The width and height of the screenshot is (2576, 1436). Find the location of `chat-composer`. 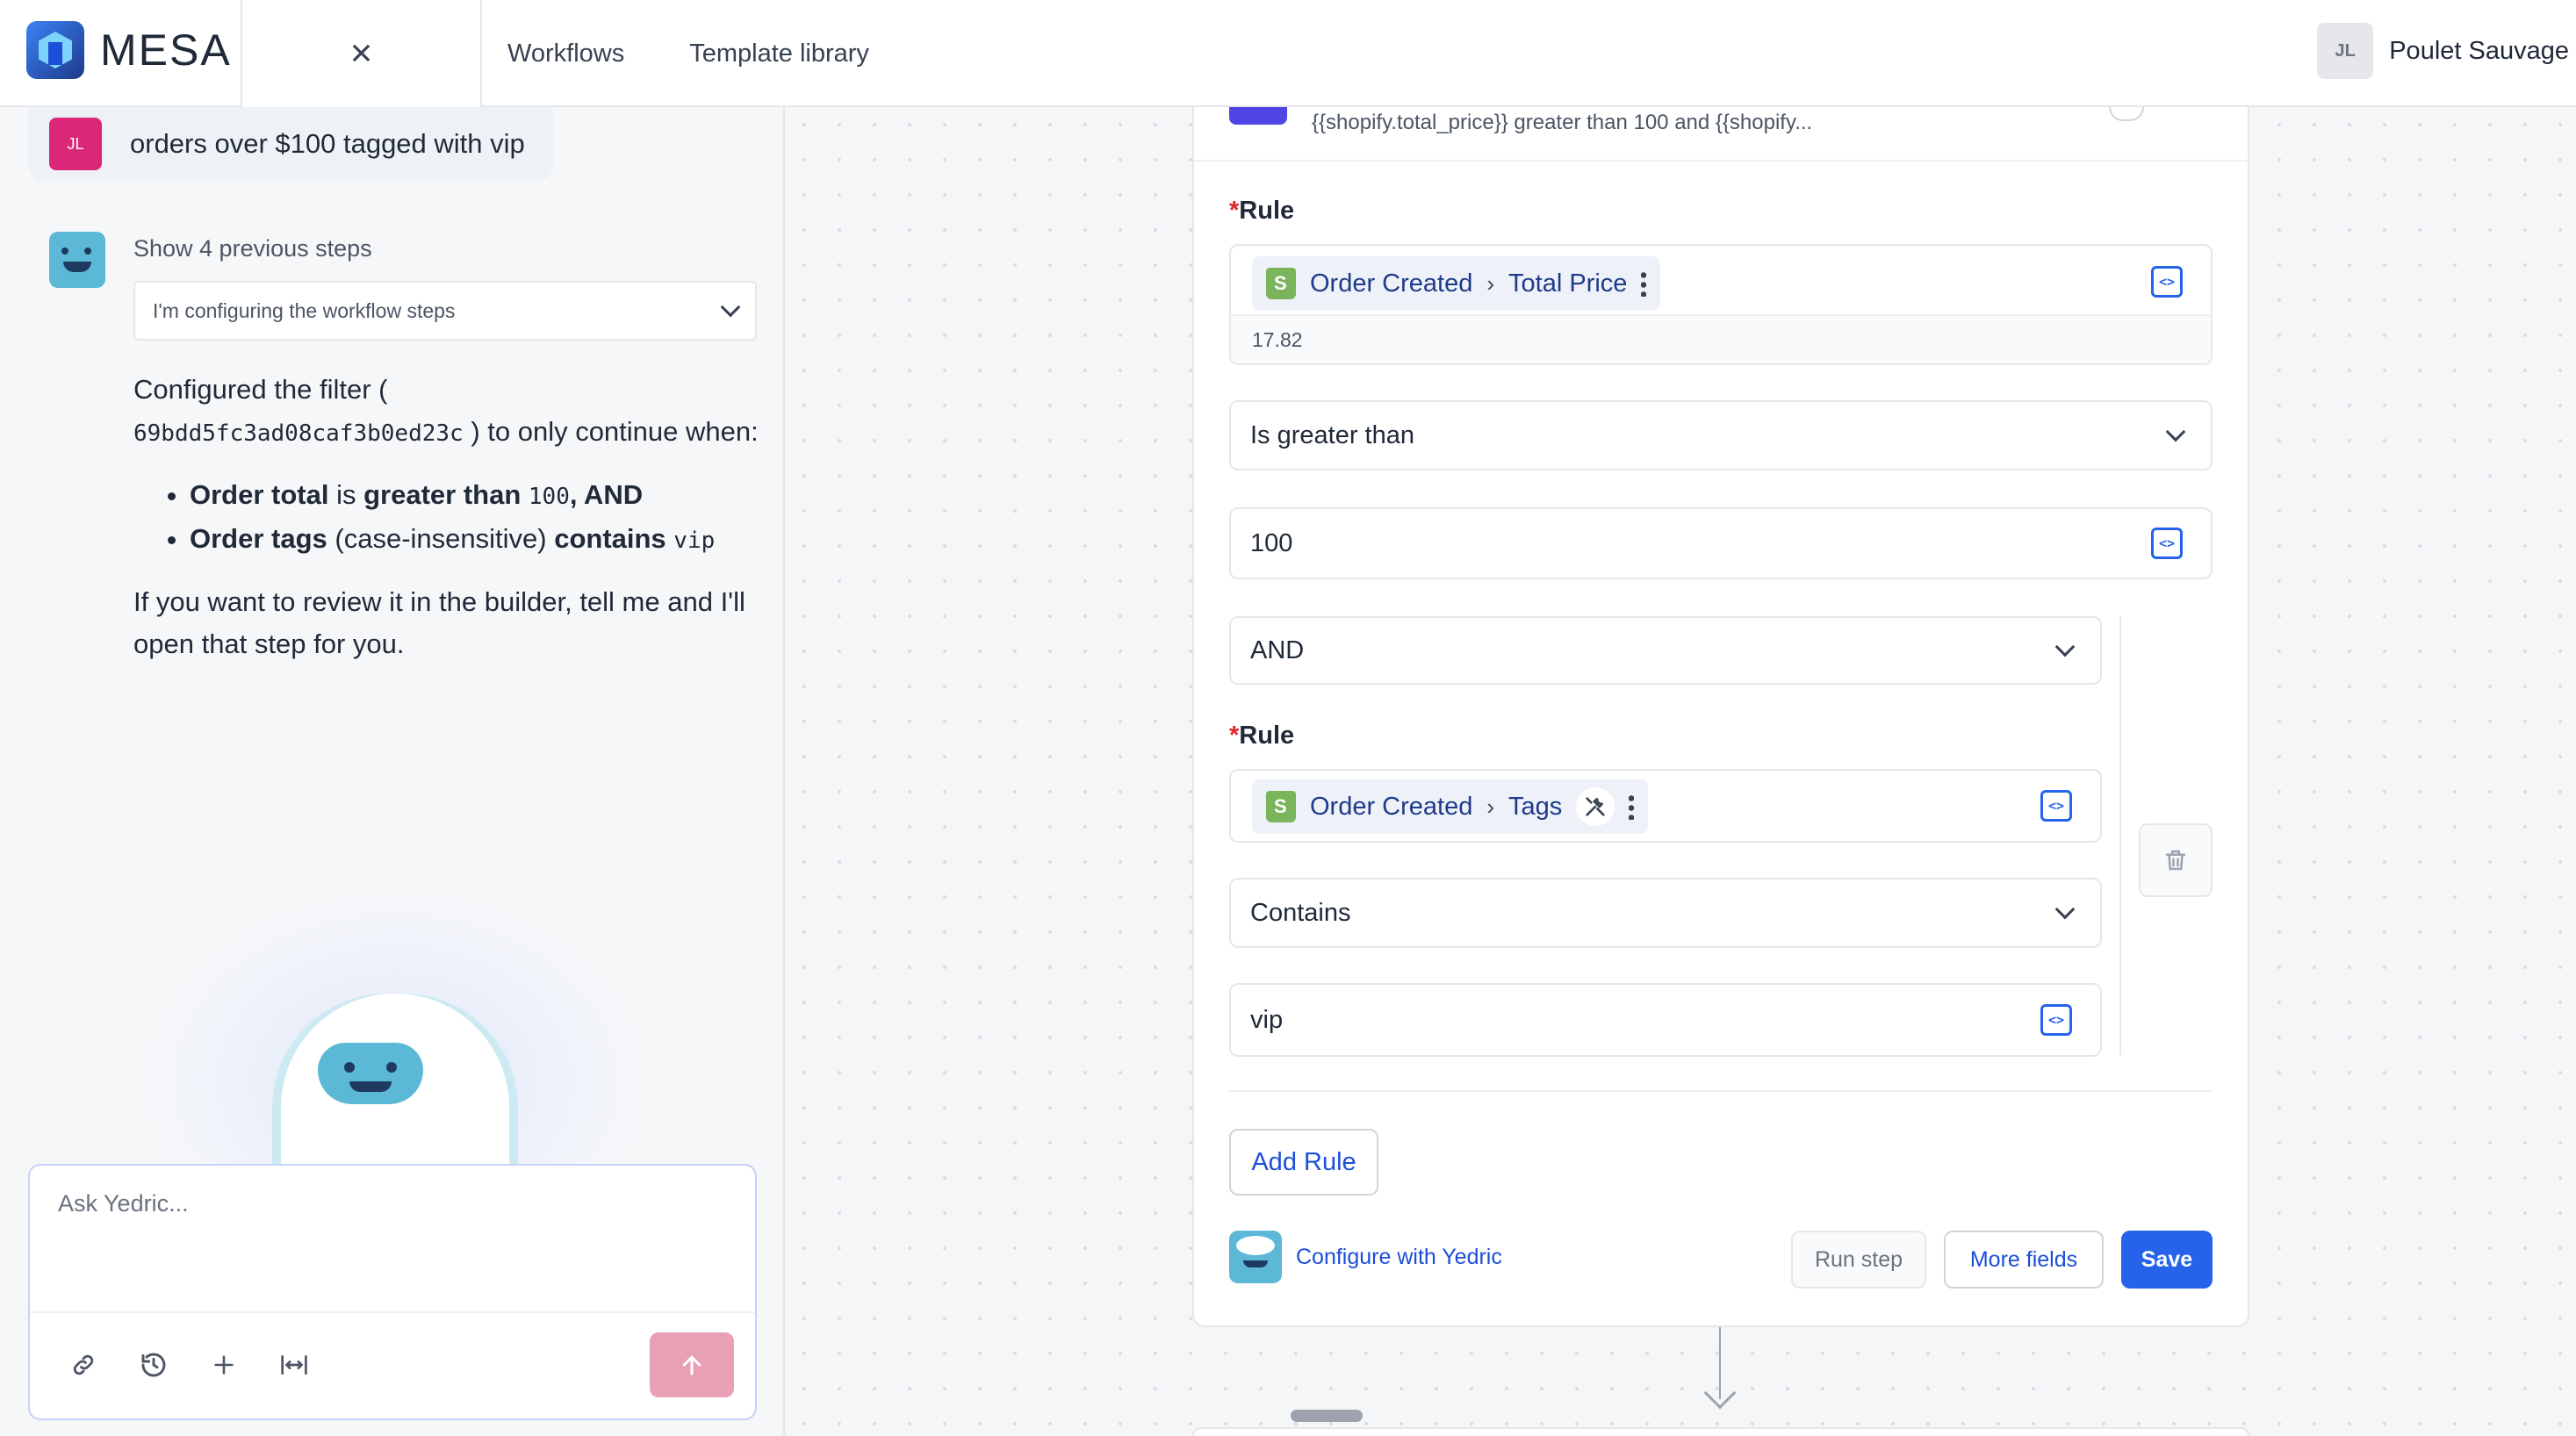

chat-composer is located at coordinates (392, 1292).